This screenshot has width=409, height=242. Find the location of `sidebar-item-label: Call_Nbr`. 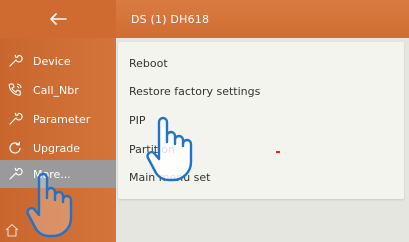

sidebar-item-label: Call_Nbr is located at coordinates (56, 90).